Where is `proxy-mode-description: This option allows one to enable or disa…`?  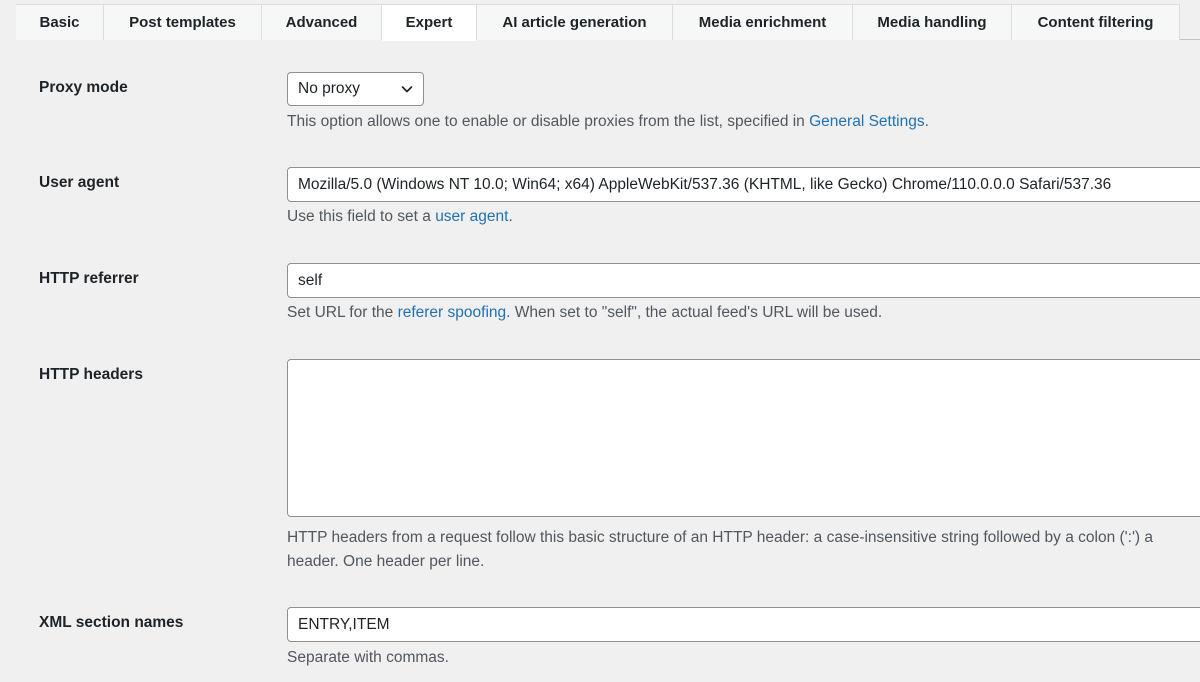 proxy-mode-description: This option allows one to enable or disa… is located at coordinates (608, 121).